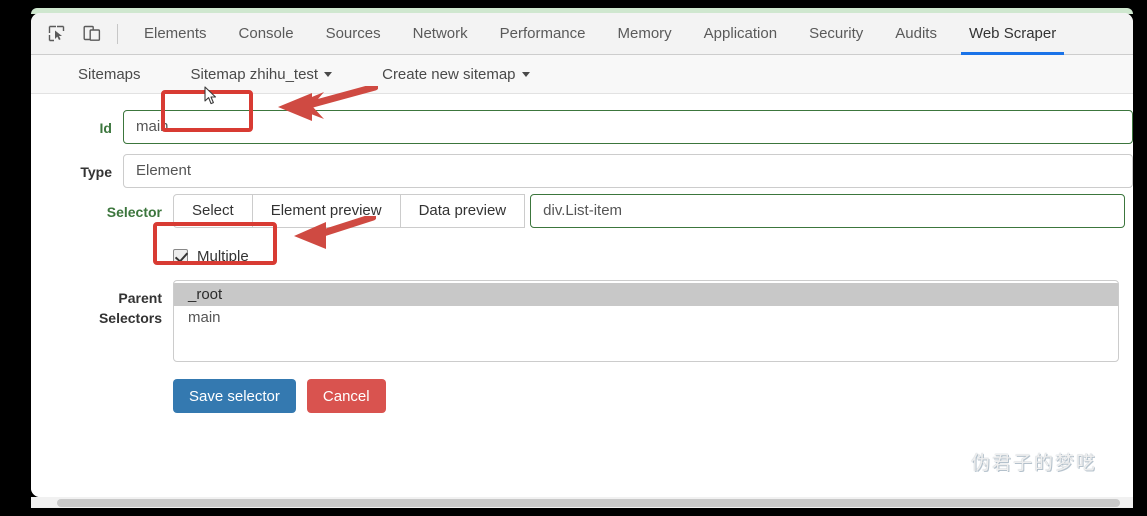 The image size is (1147, 516). What do you see at coordinates (828, 211) in the screenshot?
I see `selector-input: div.List-item` at bounding box center [828, 211].